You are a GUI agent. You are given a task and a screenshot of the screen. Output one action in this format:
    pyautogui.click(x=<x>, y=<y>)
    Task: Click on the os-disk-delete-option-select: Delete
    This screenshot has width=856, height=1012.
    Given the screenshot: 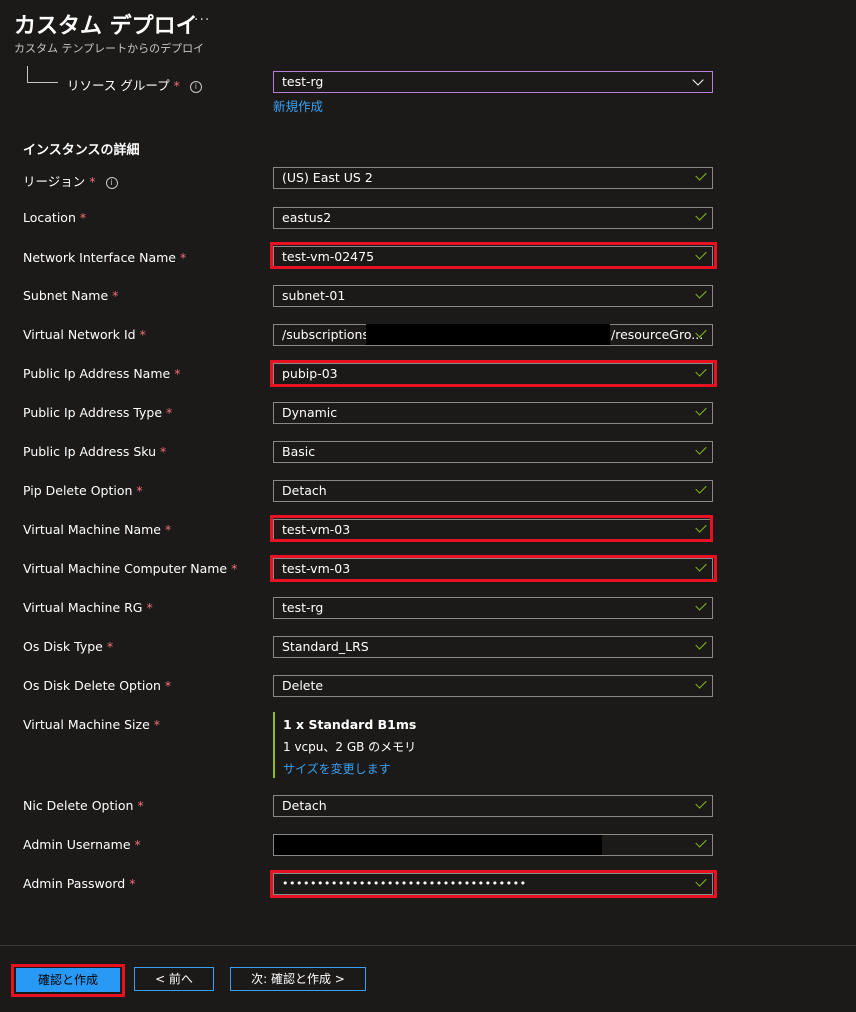 What is the action you would take?
    pyautogui.click(x=493, y=686)
    